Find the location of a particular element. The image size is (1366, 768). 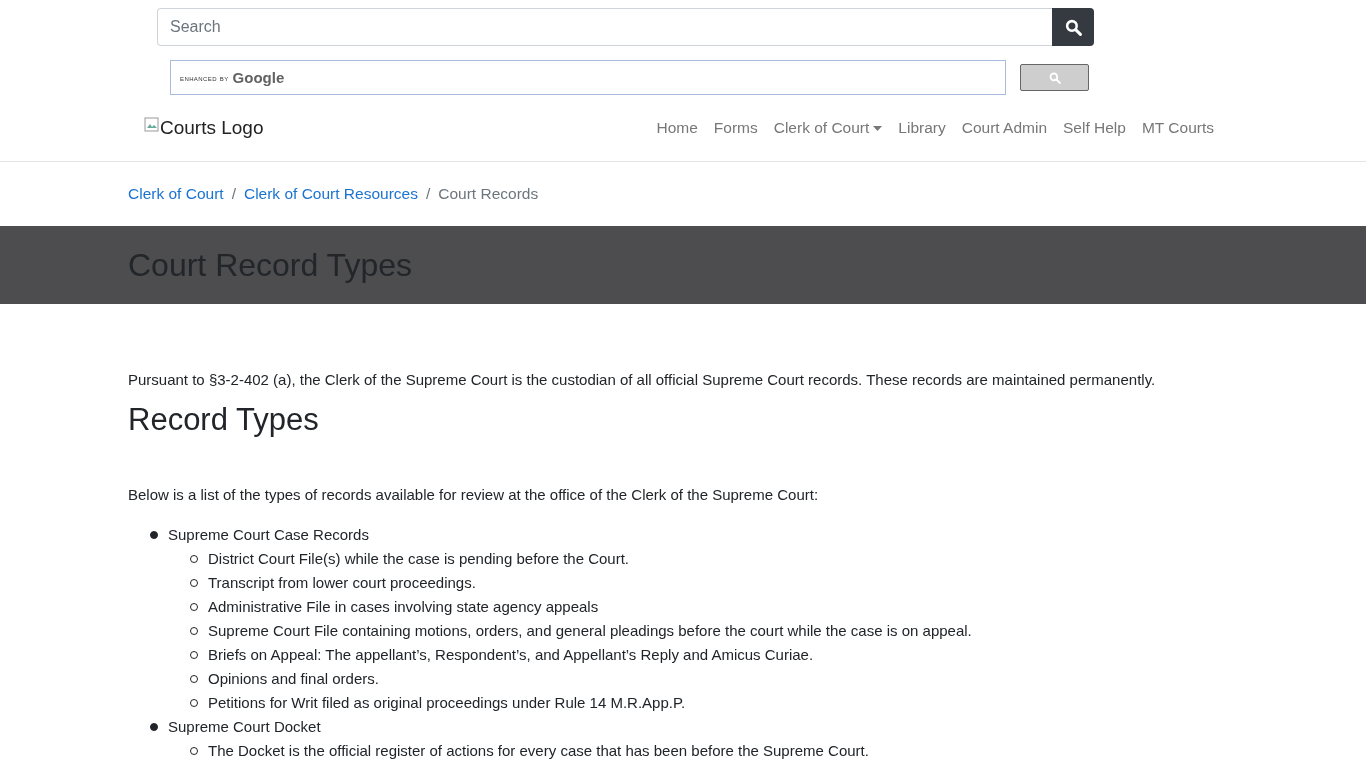

breadcrumb-current-text: Court Records is located at coordinates (488, 194).